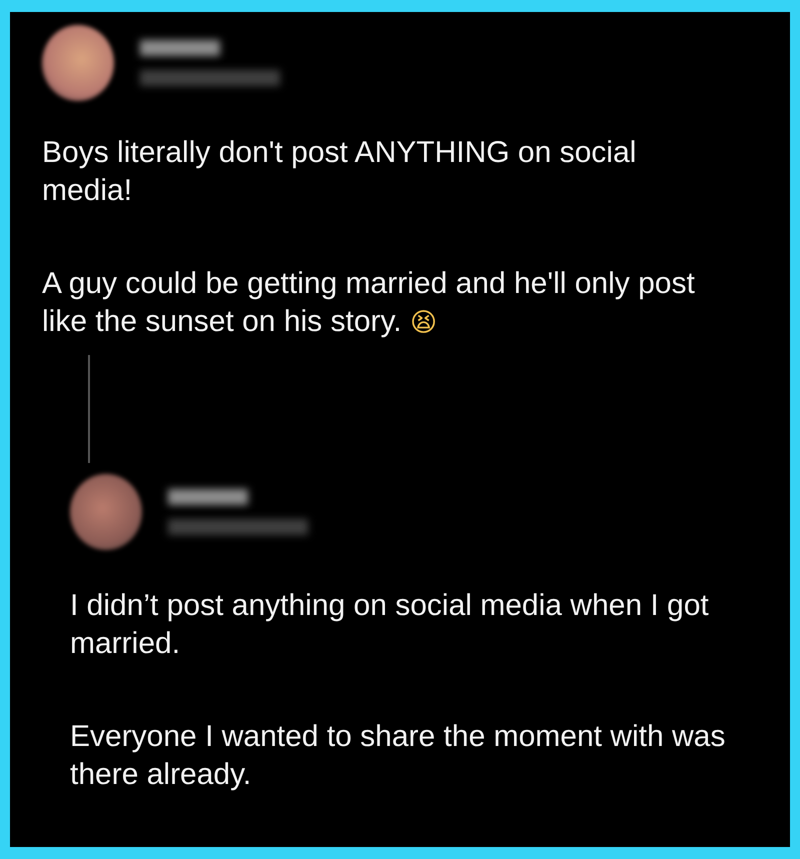 The height and width of the screenshot is (859, 800). What do you see at coordinates (390, 625) in the screenshot?
I see `post-text: I didn’t post anything on social media when I got married.` at bounding box center [390, 625].